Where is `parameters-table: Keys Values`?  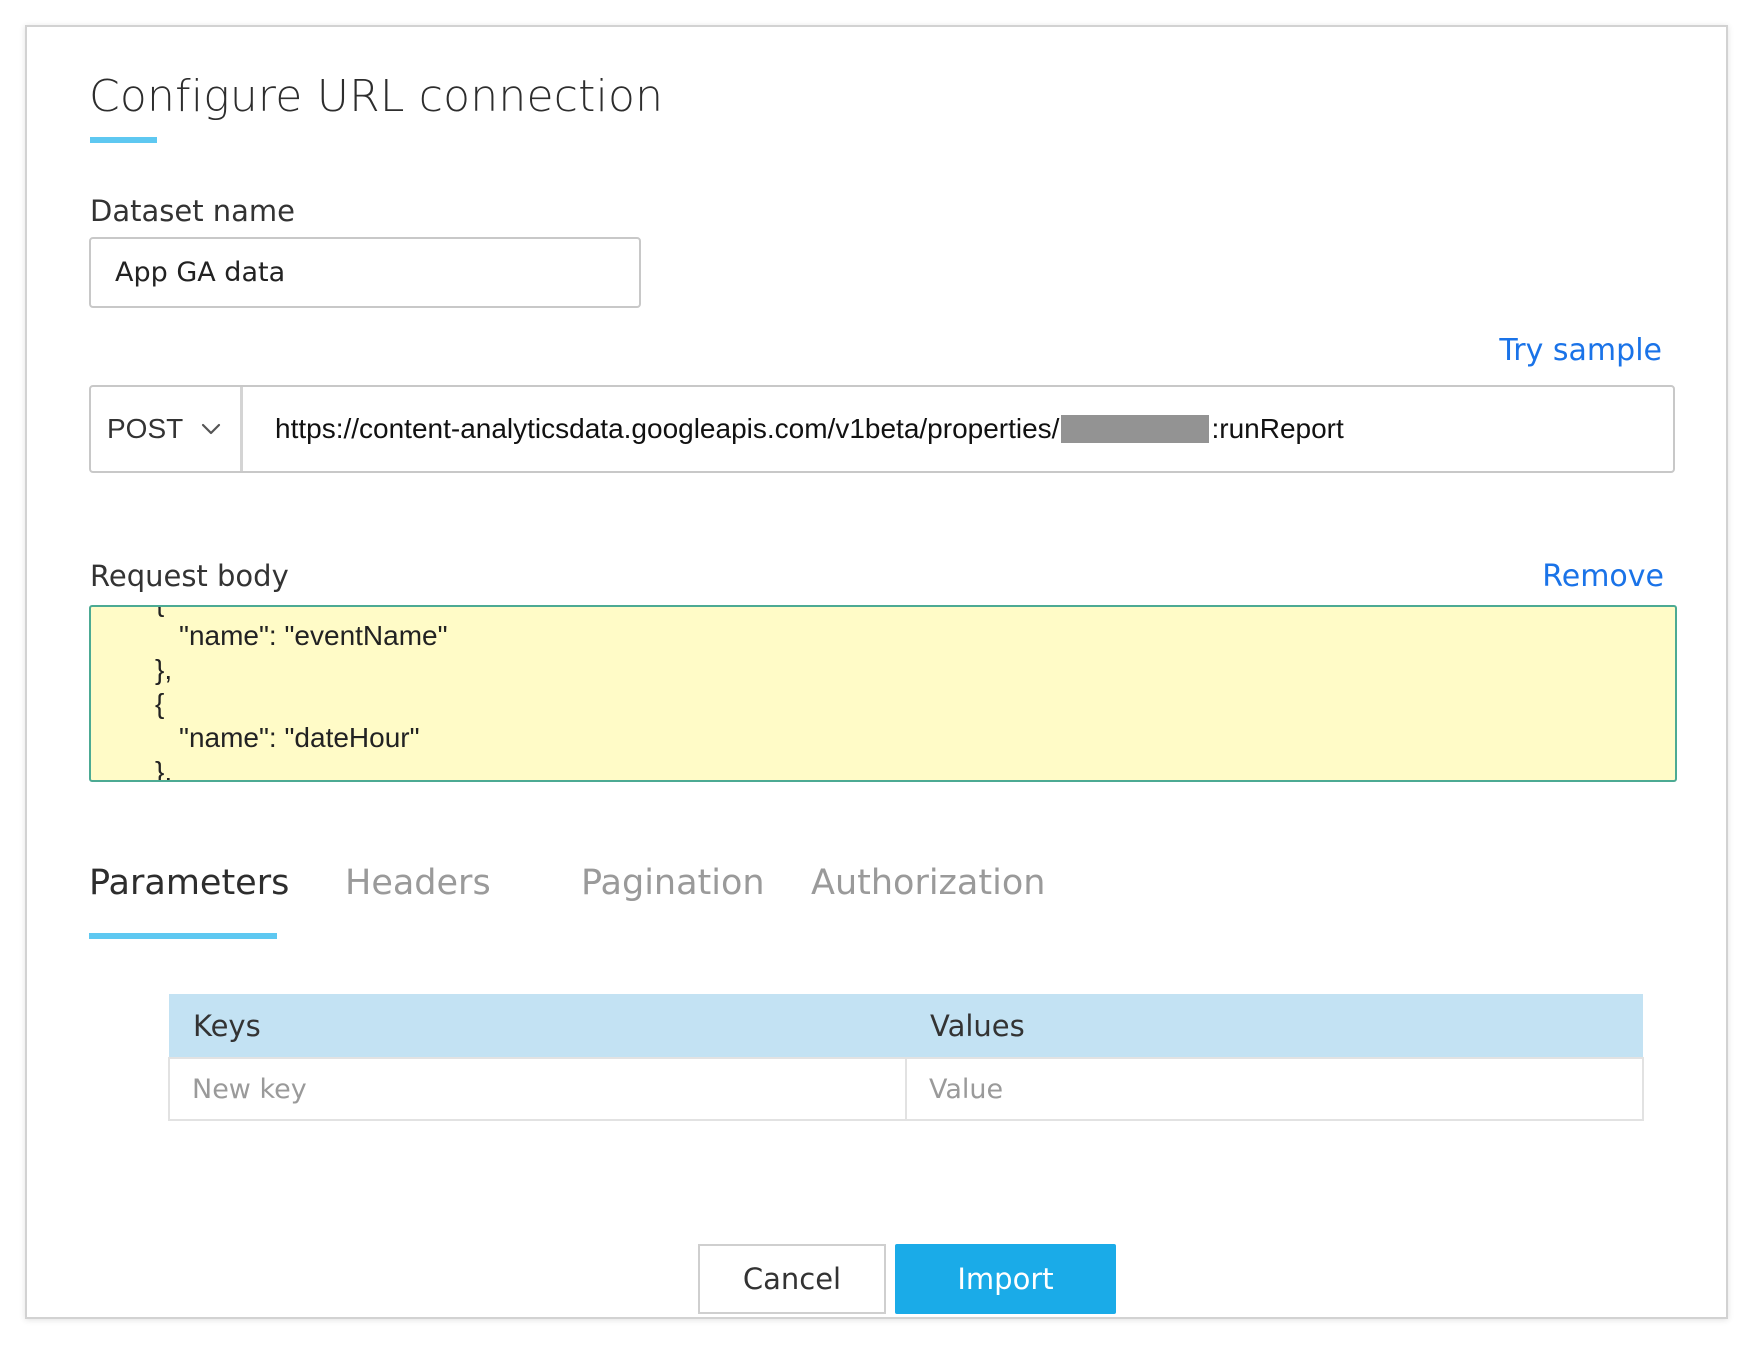 parameters-table: Keys Values is located at coordinates (906, 1057).